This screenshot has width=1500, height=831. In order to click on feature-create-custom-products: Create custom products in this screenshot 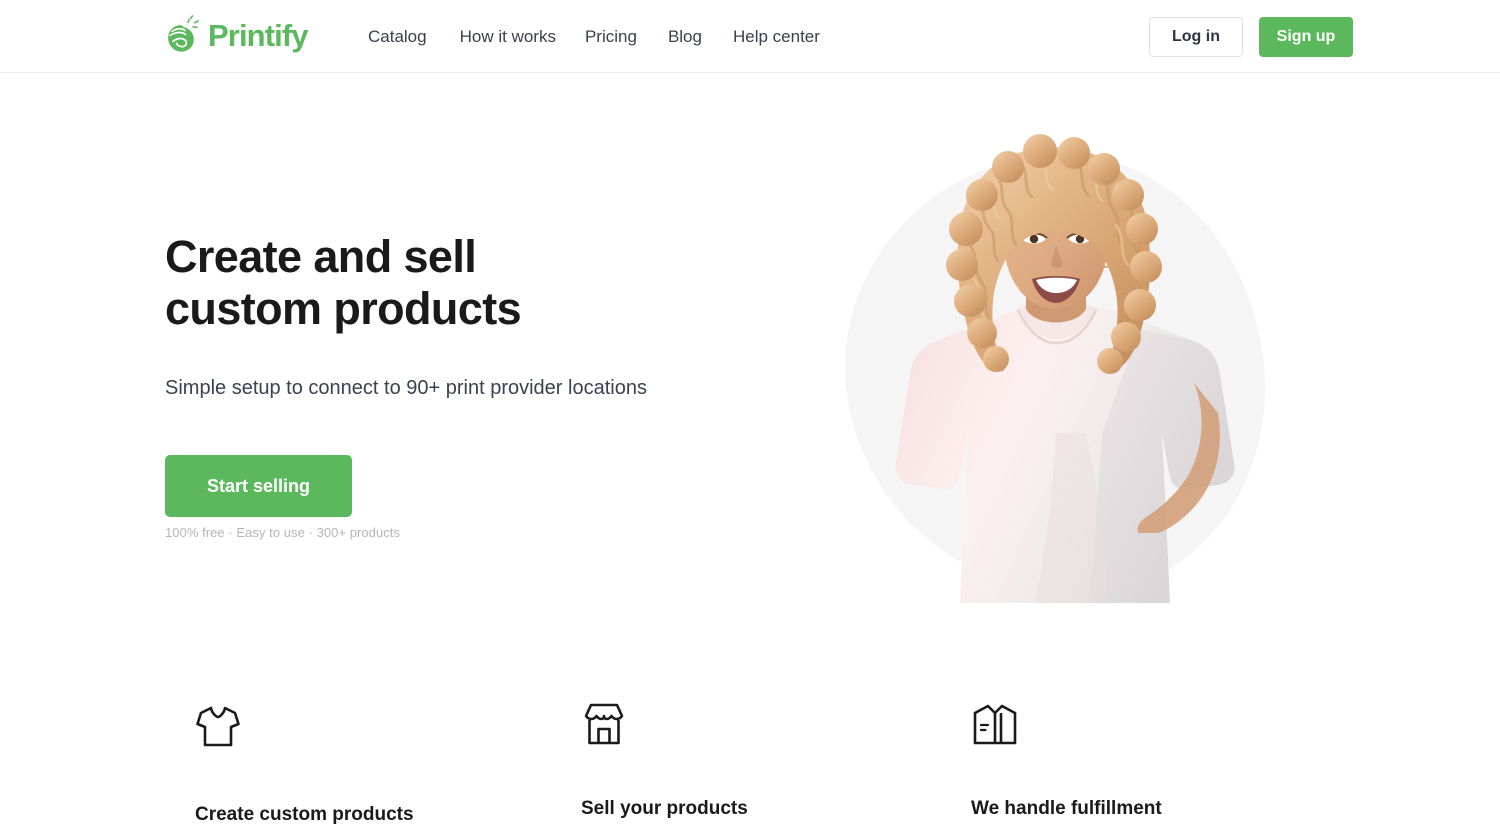, I will do `click(304, 763)`.